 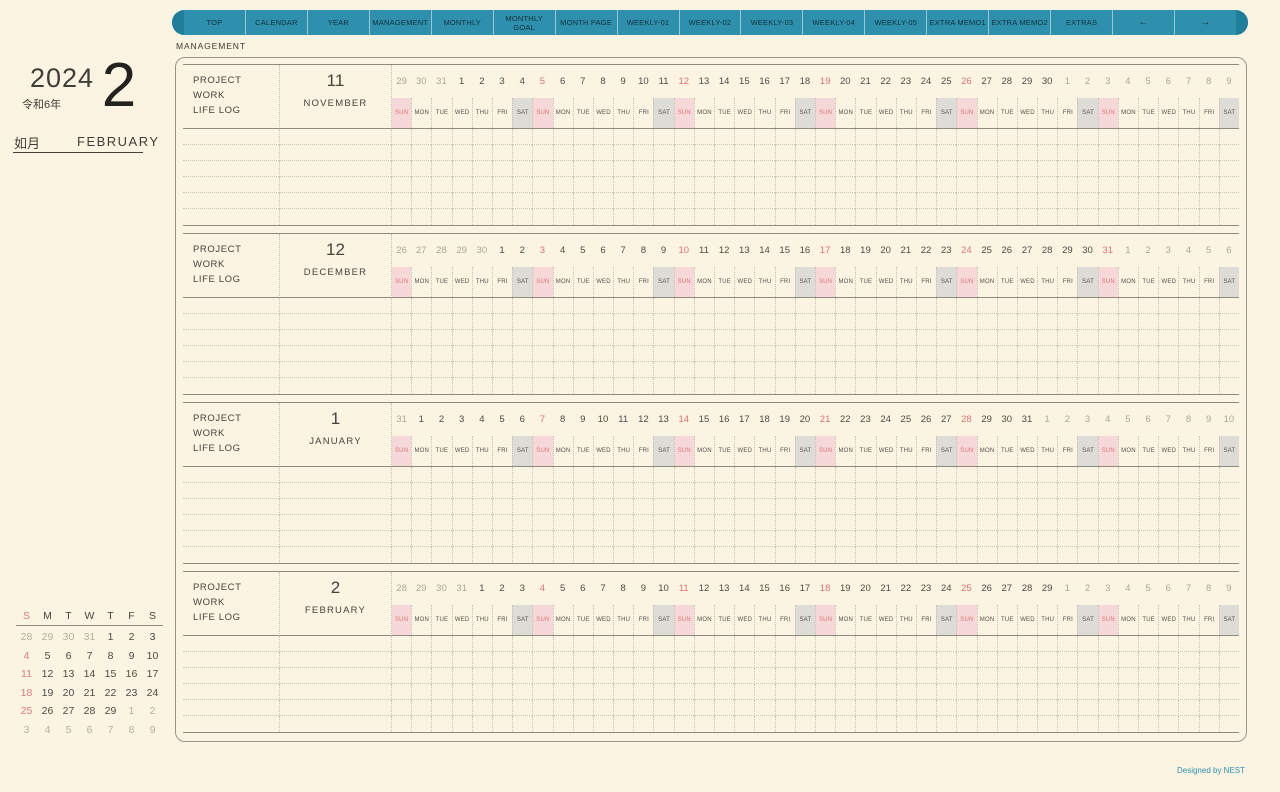 What do you see at coordinates (585, 22) in the screenshot?
I see `nav-tab-month-page: MONTH PAGE` at bounding box center [585, 22].